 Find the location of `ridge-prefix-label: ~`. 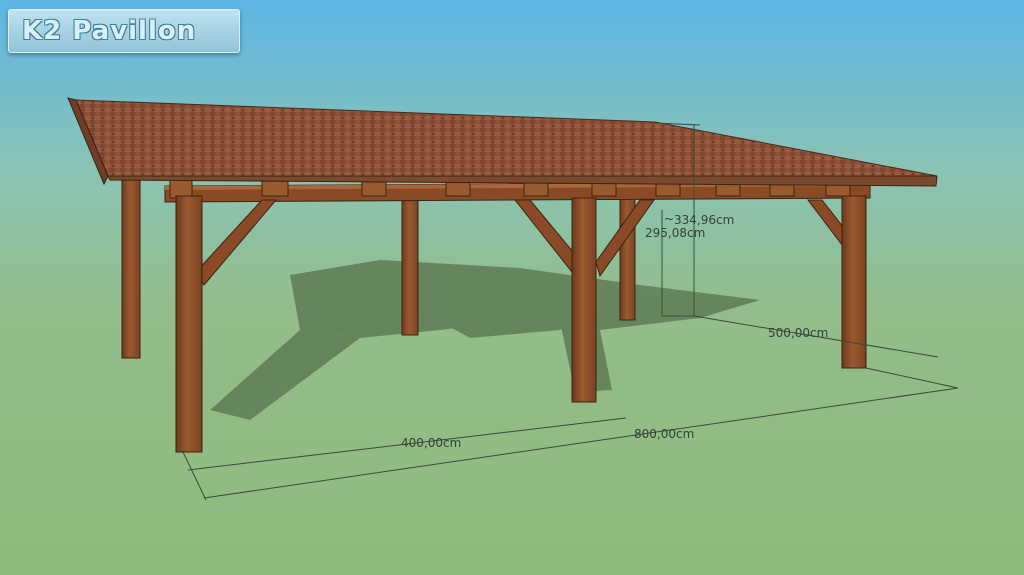

ridge-prefix-label: ~ is located at coordinates (669, 219).